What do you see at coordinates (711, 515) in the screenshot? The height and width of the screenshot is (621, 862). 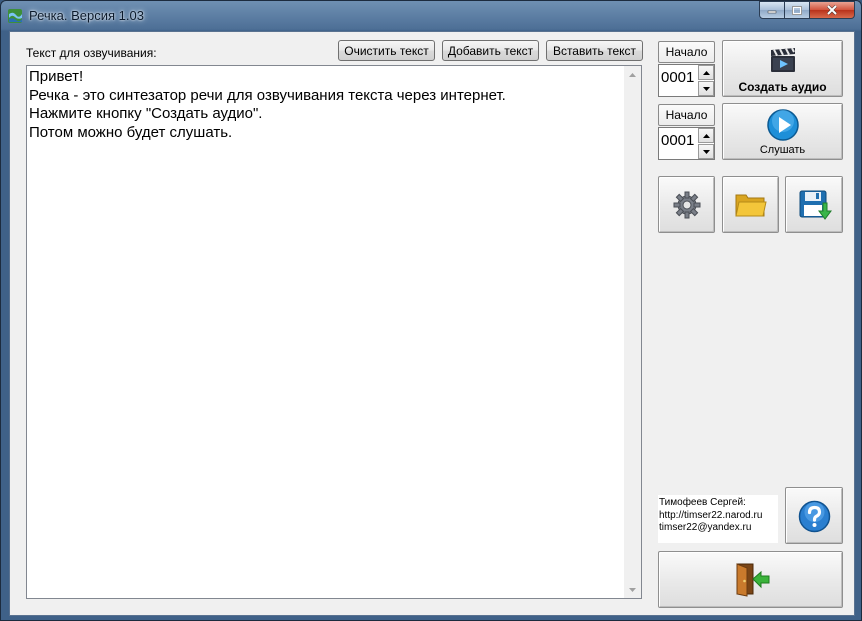 I see `author-site: http://timser22.narod.ru` at bounding box center [711, 515].